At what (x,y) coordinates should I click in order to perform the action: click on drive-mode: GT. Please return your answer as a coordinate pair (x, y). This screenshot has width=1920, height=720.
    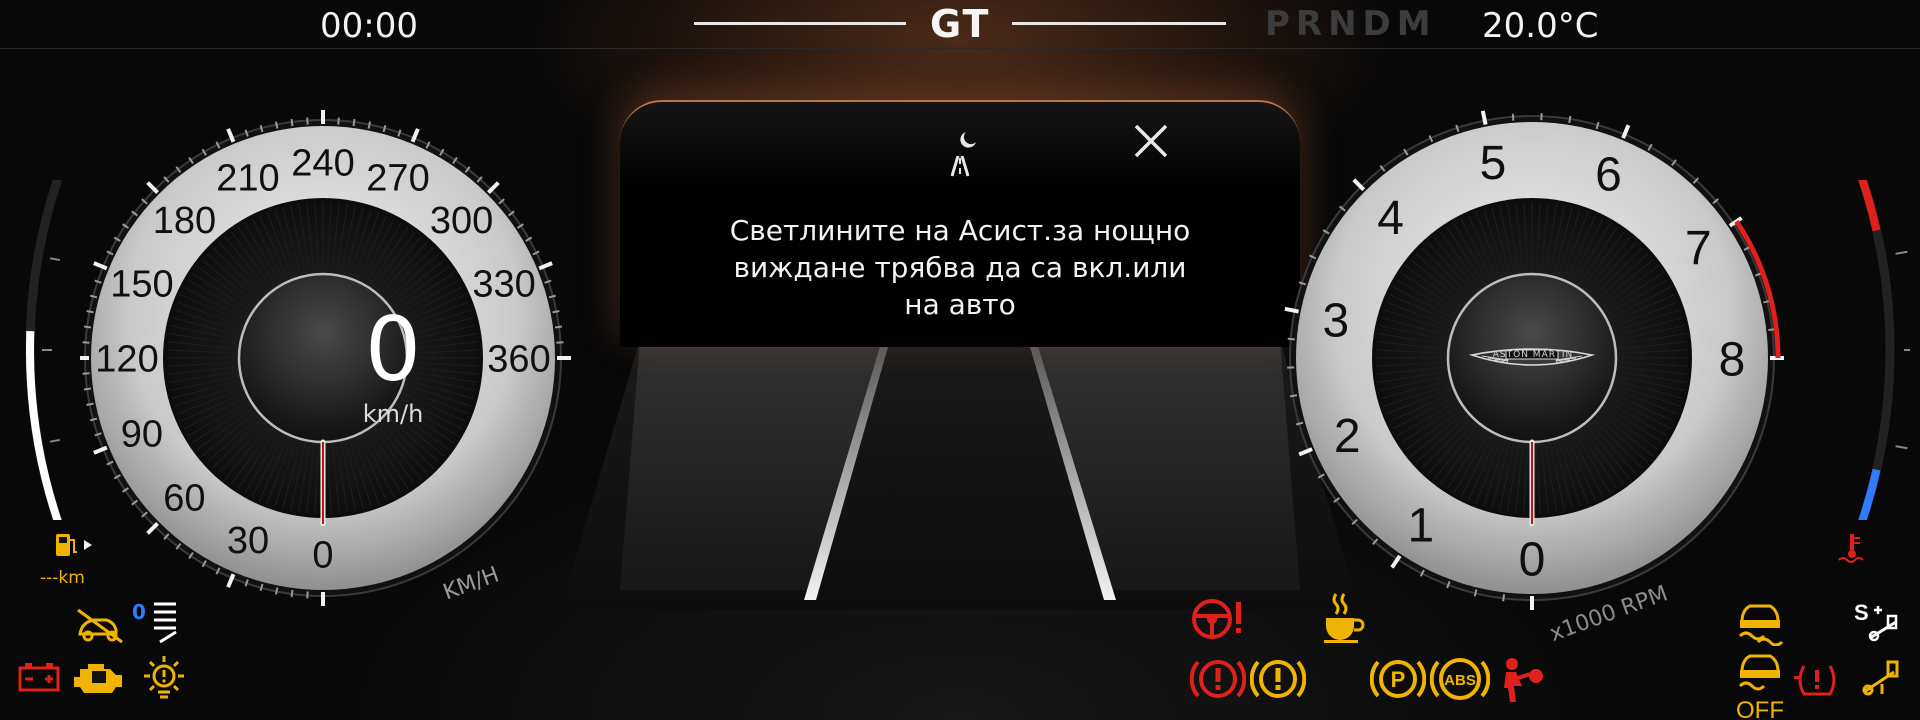
    Looking at the image, I should click on (960, 24).